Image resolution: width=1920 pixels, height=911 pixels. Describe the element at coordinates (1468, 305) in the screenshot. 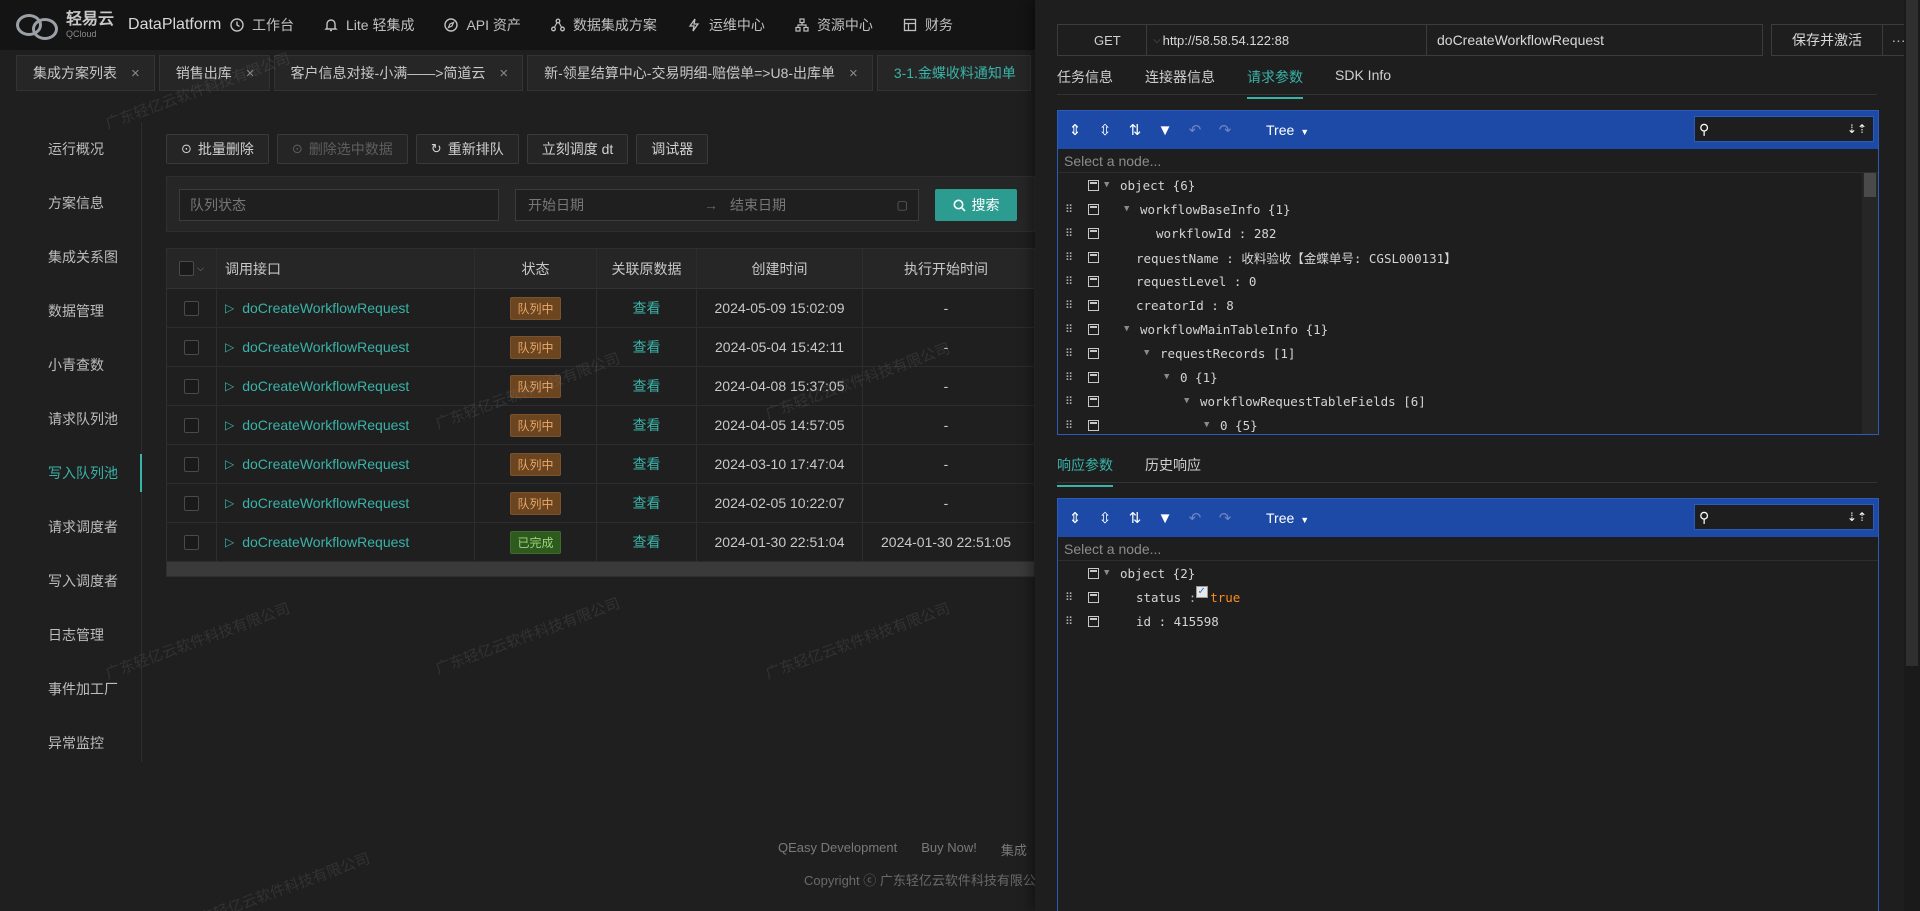

I see `tree-node: ⠿ creatorId : 8` at that location.